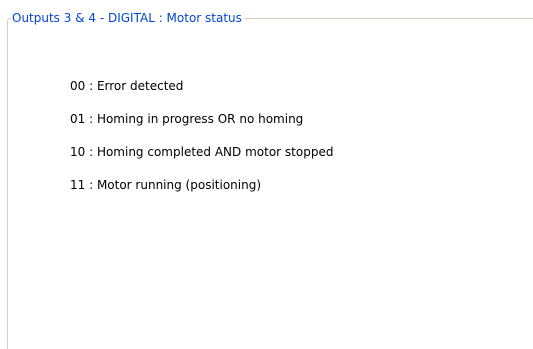 This screenshot has width=533, height=349. What do you see at coordinates (202, 152) in the screenshot?
I see `status-item-10: 10 : Homing completed AND motor stopped` at bounding box center [202, 152].